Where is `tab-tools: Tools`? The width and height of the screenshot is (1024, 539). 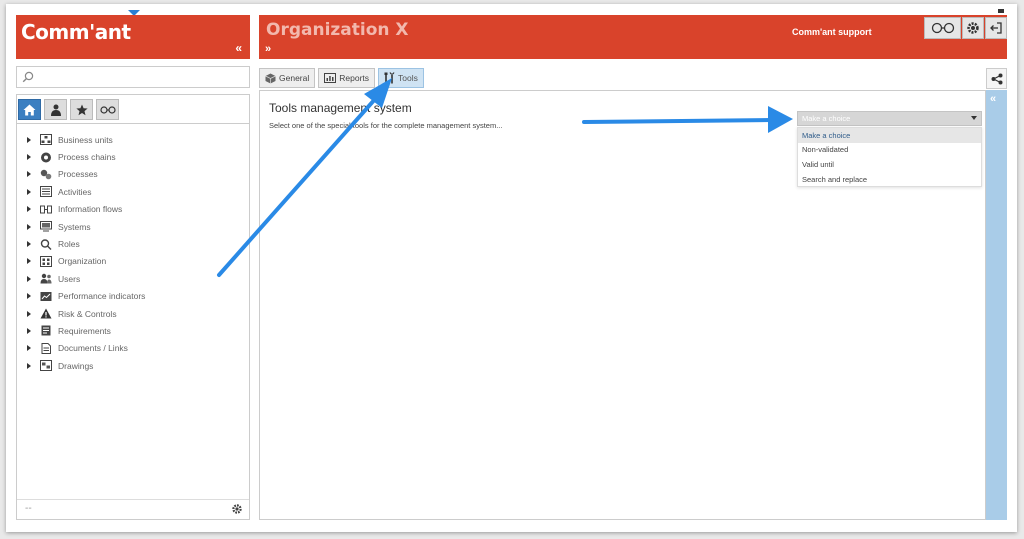
tab-tools: Tools is located at coordinates (401, 78).